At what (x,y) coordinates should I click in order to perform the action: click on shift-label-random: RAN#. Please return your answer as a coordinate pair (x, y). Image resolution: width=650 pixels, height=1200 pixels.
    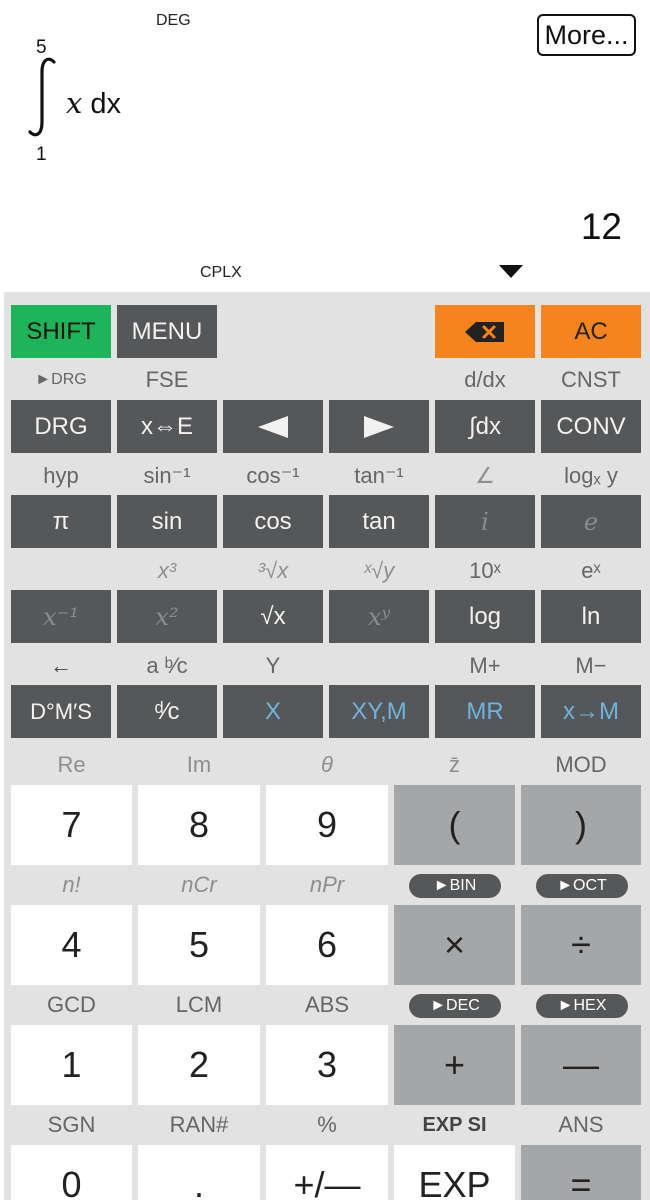
    Looking at the image, I should click on (199, 1124).